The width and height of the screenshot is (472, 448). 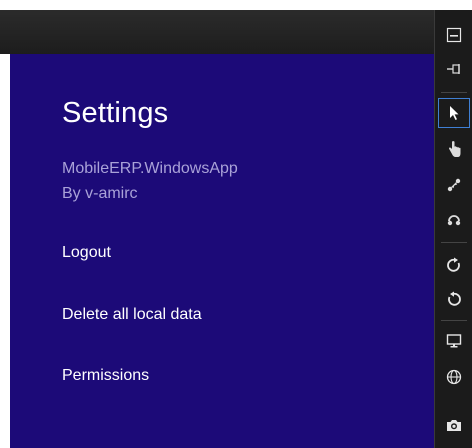 I want to click on rotate-clockwise-icon, so click(x=454, y=265).